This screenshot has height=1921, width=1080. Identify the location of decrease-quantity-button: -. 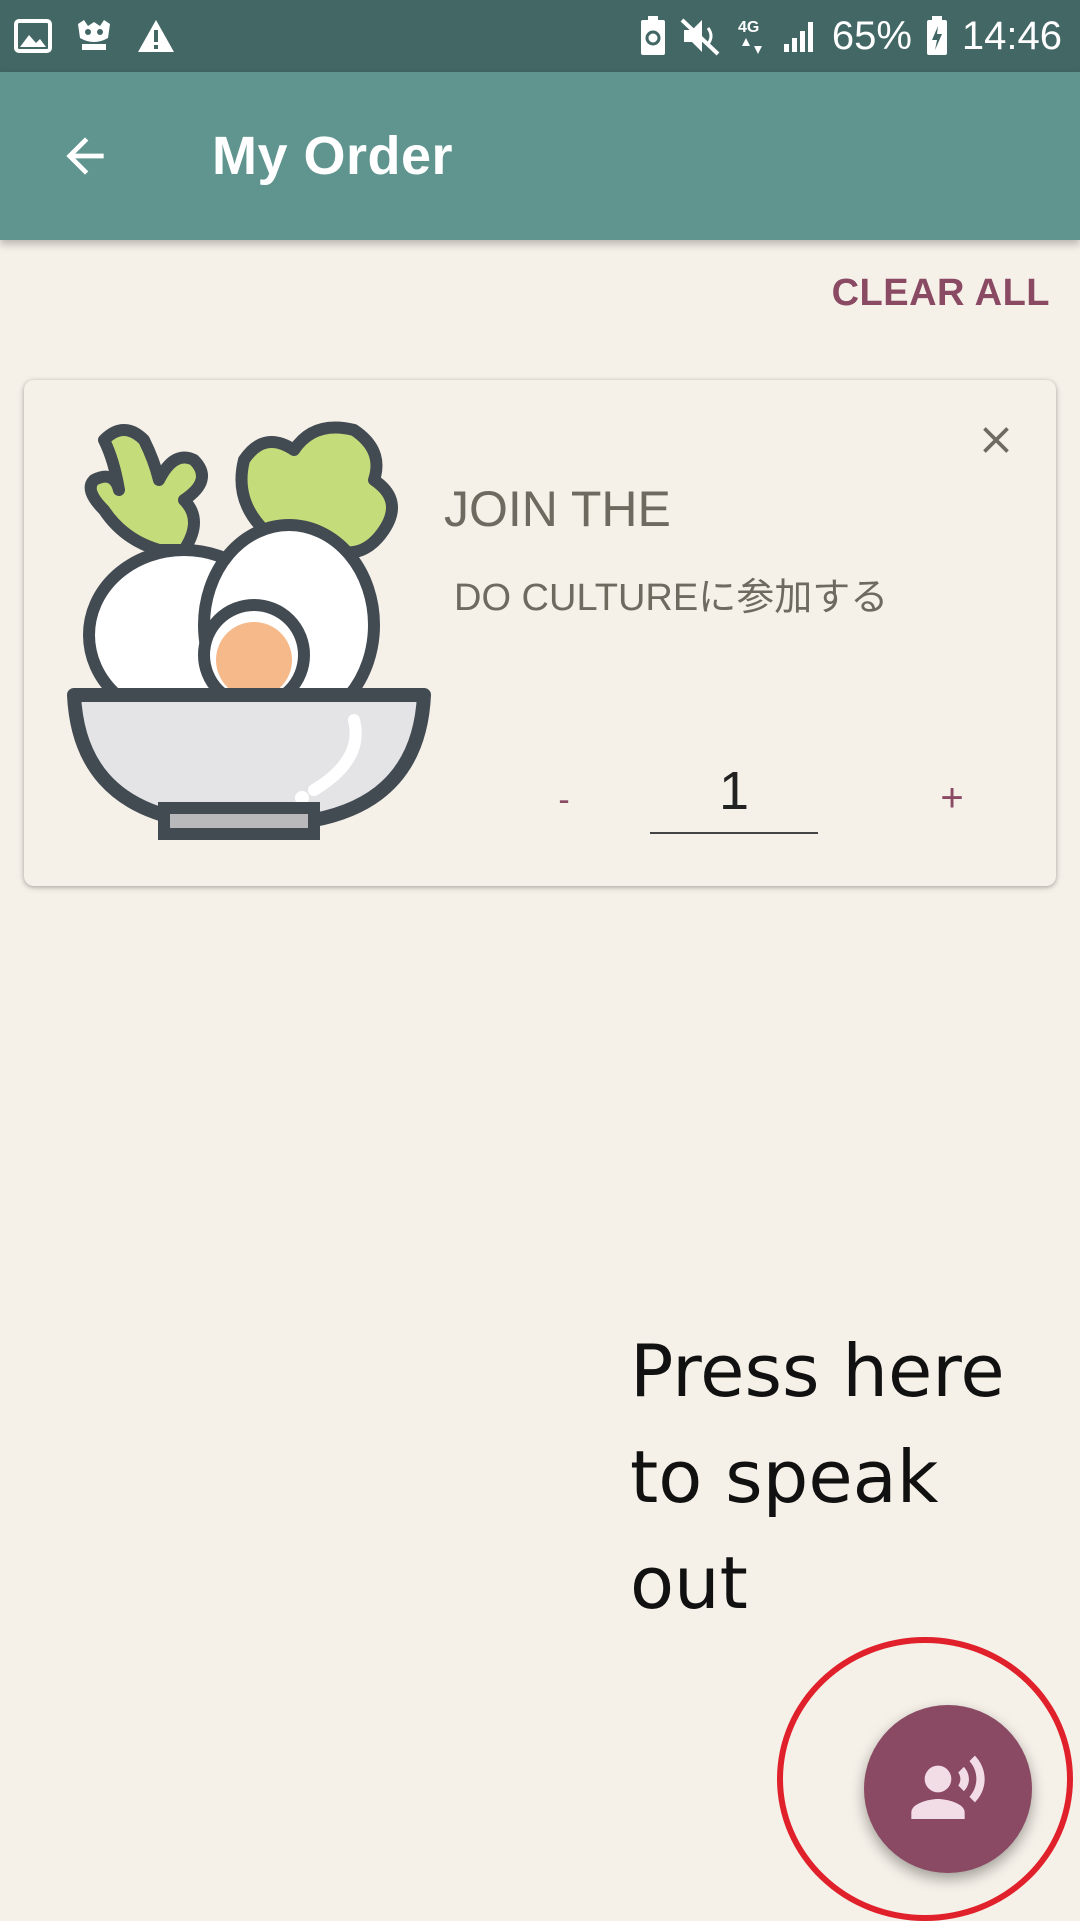
(564, 800).